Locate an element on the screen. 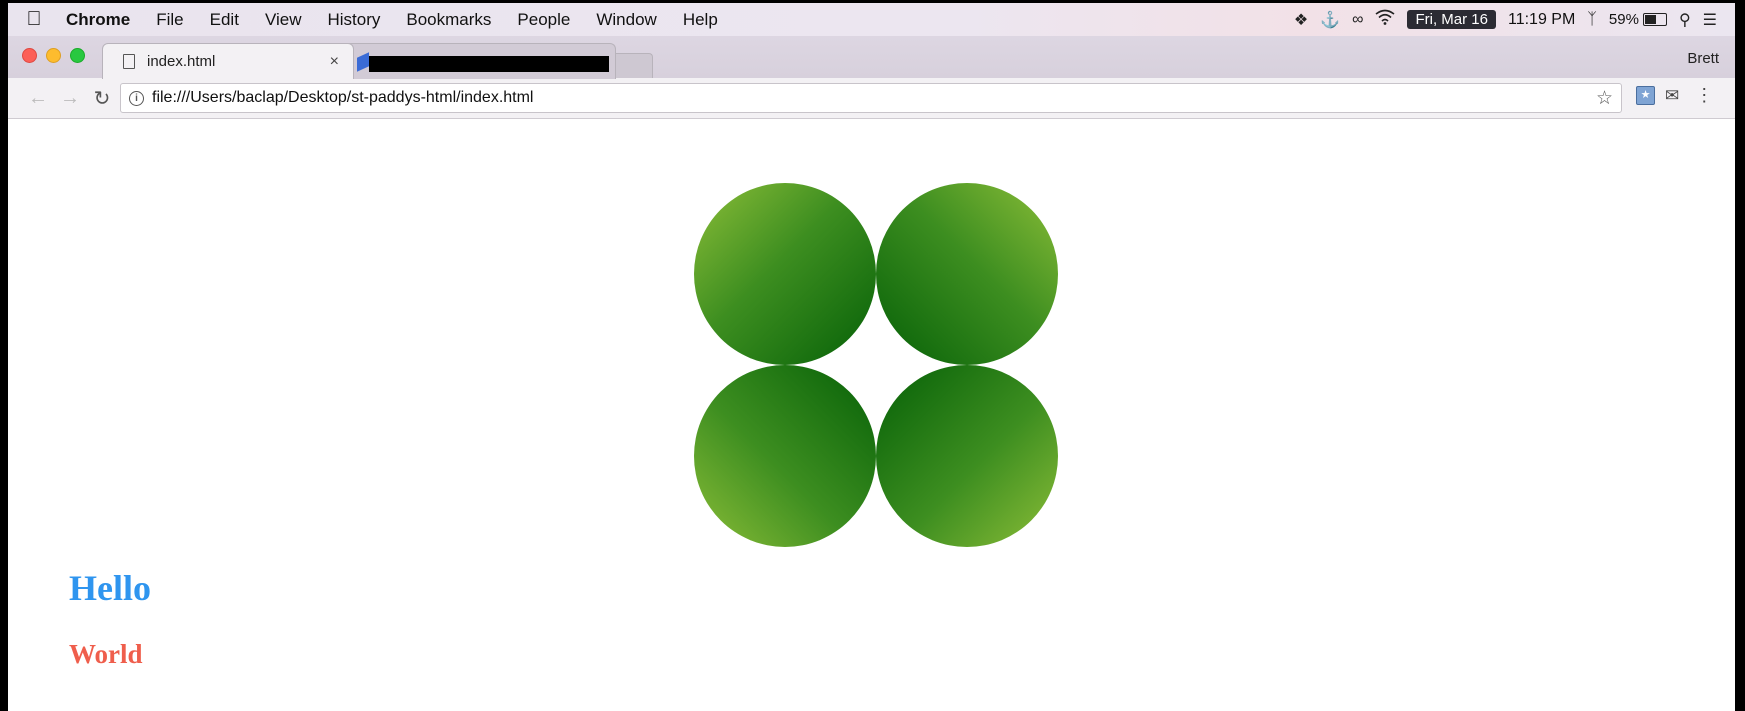  clover-leaf-bottom-left is located at coordinates (785, 456).